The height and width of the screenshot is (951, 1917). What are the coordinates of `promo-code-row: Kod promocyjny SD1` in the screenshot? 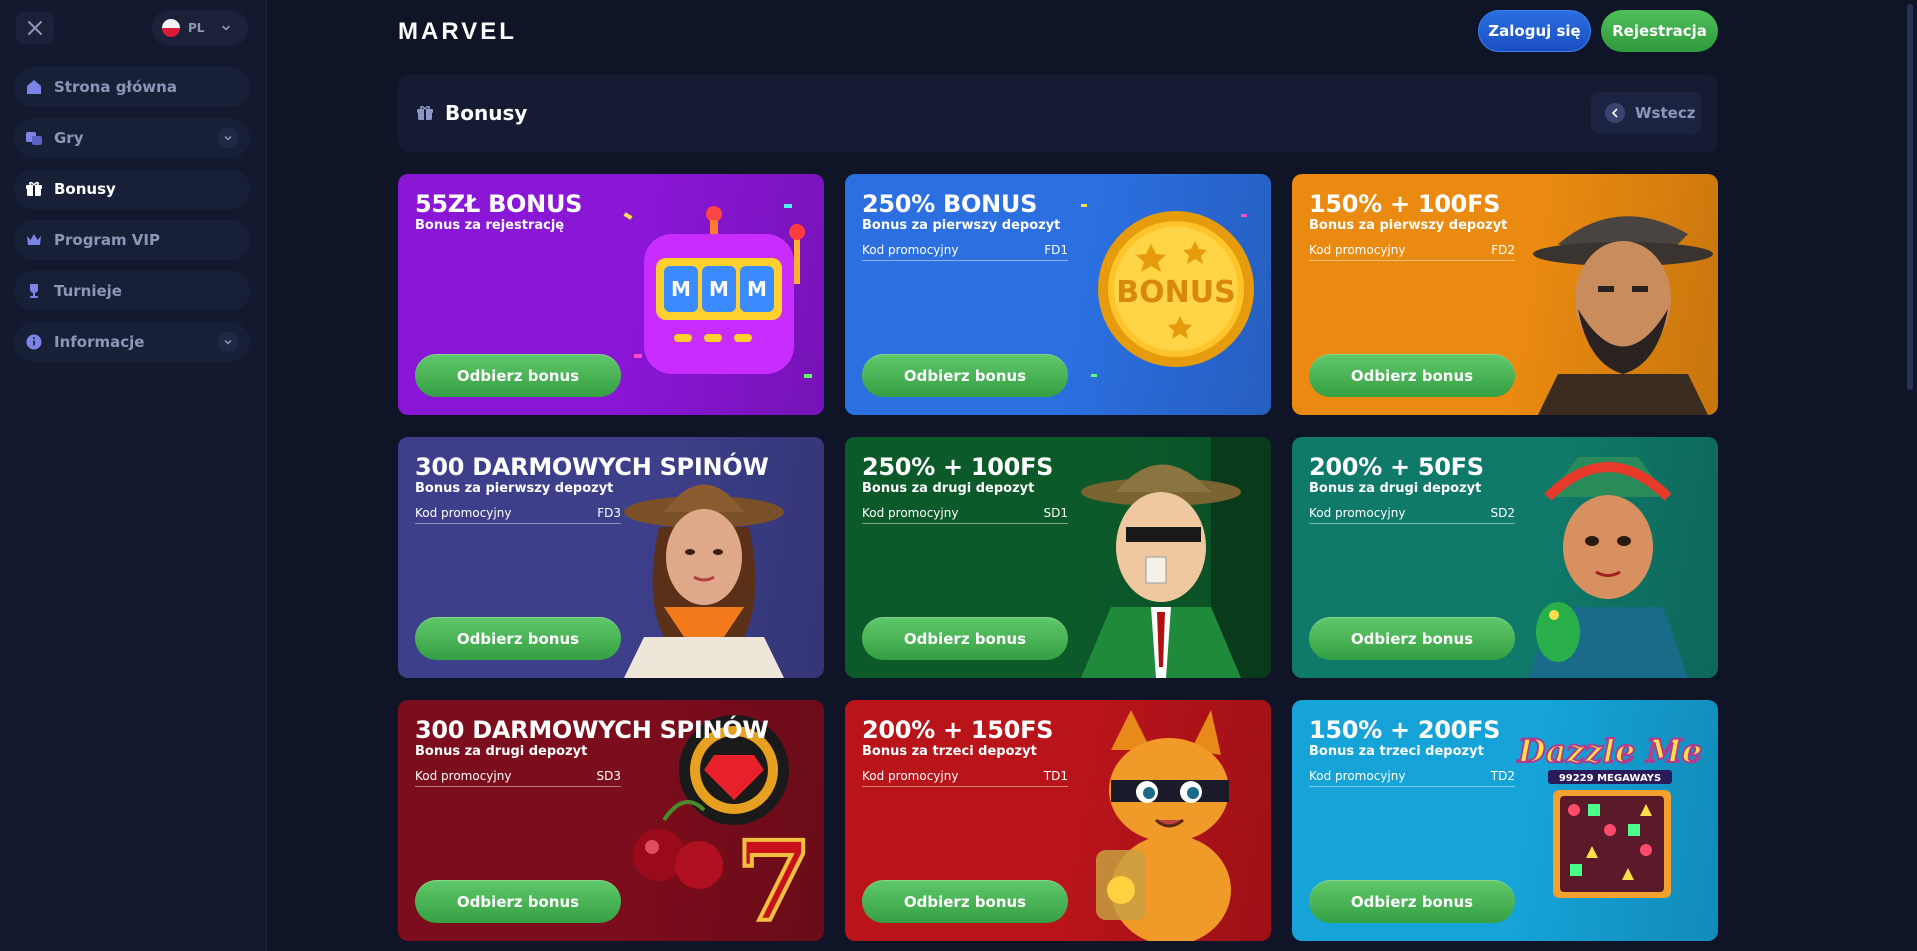 It's located at (965, 515).